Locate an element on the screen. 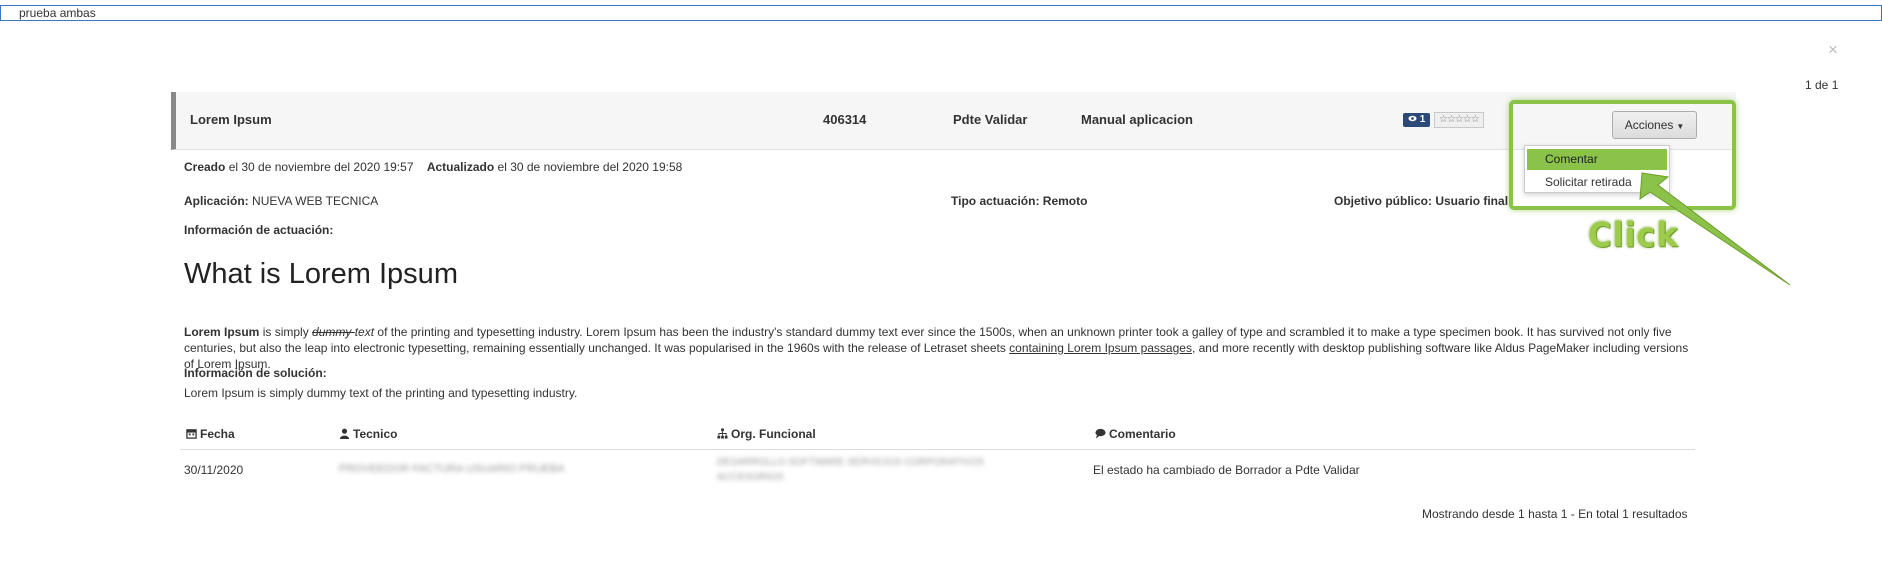 This screenshot has height=565, width=1882. cell-date: 30/11/2020 is located at coordinates (214, 470).